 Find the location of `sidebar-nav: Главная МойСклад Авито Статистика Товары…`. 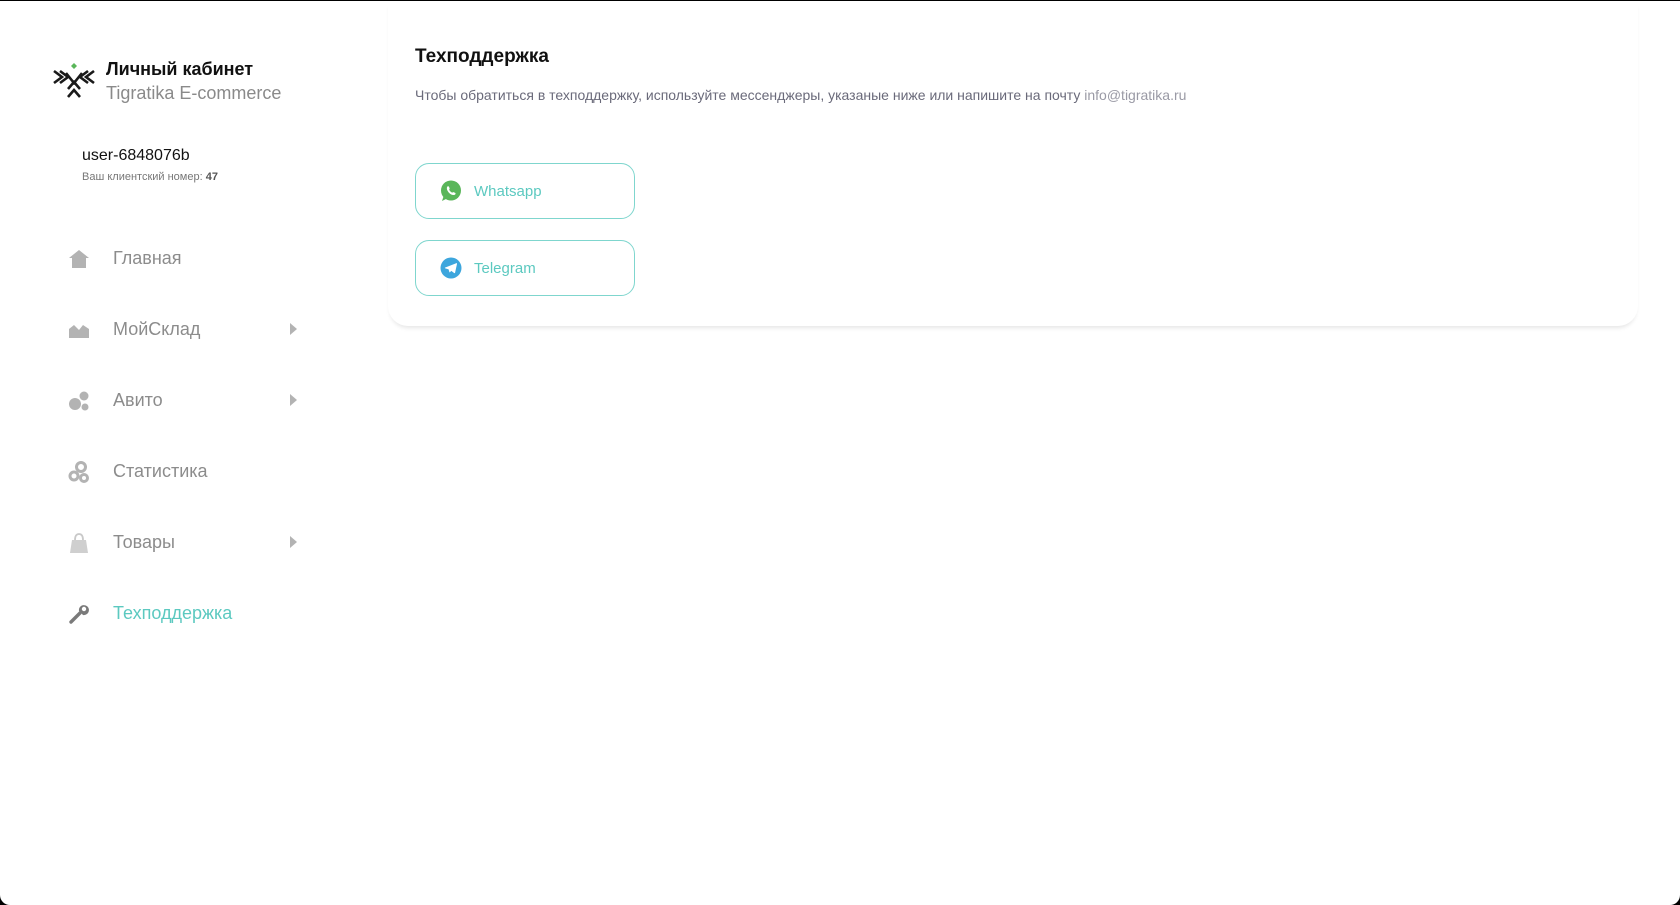

sidebar-nav: Главная МойСклад Авито Статистика Товары… is located at coordinates (188, 436).